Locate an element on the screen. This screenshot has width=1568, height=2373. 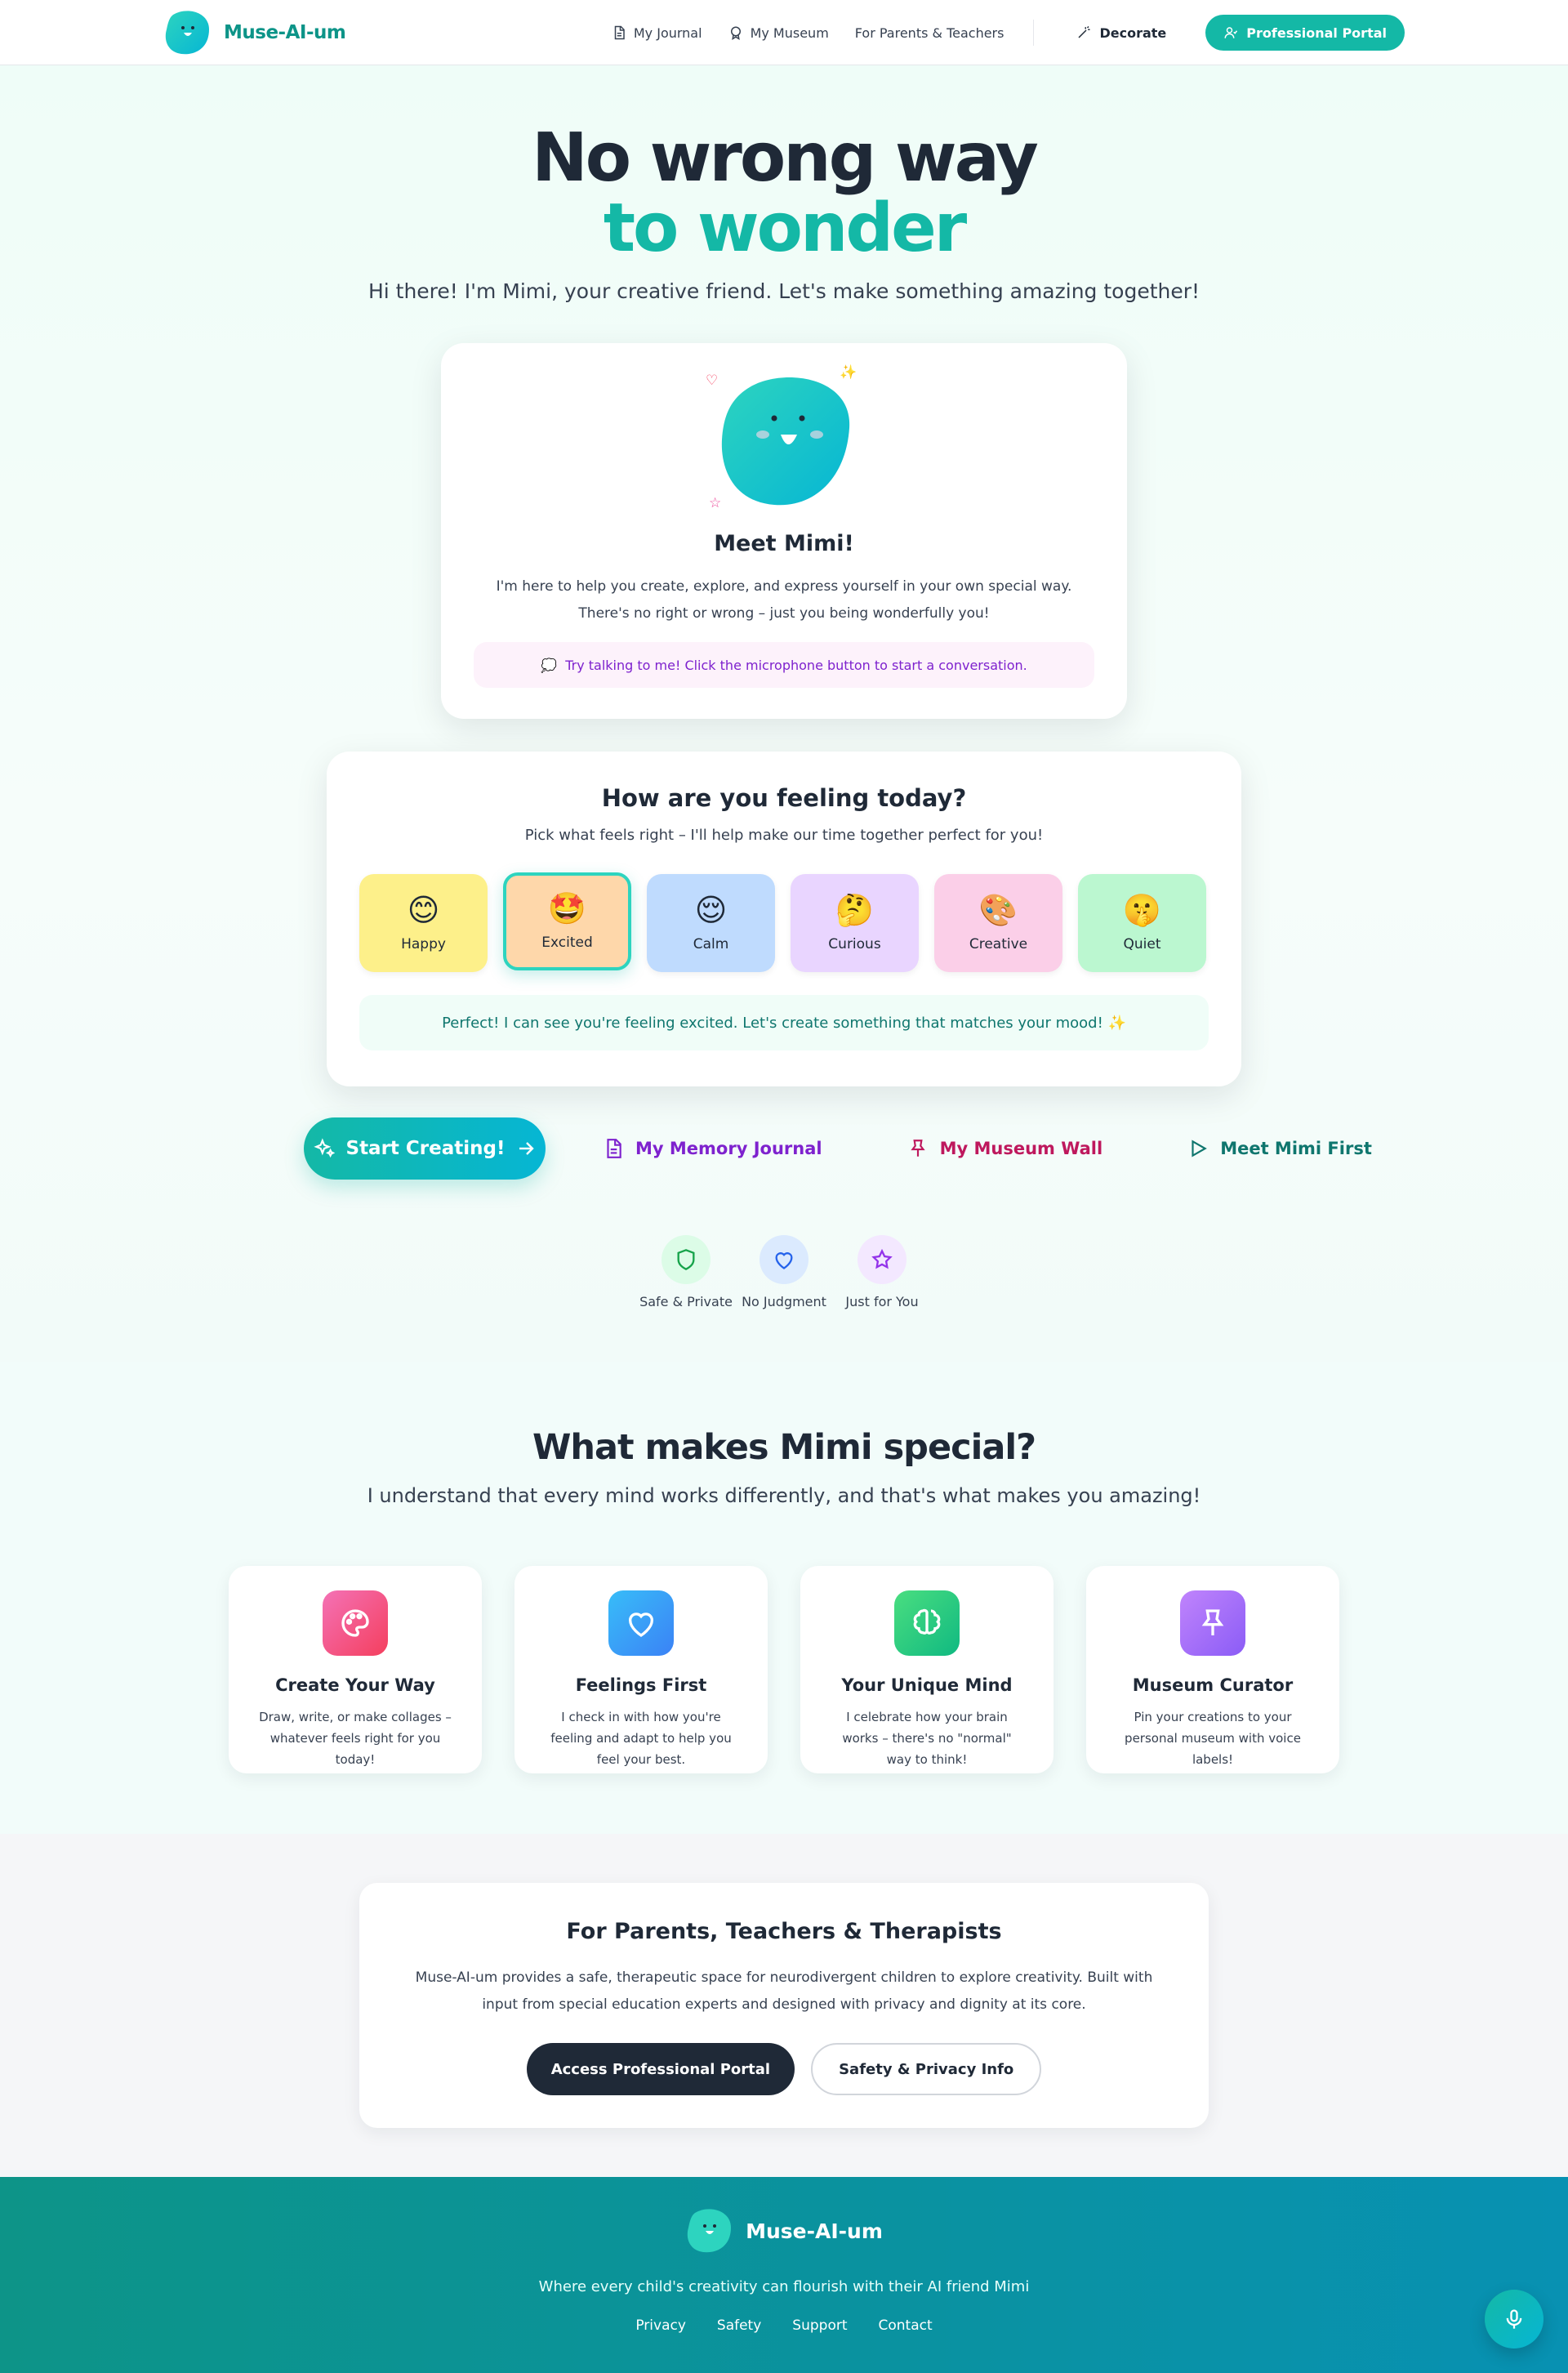
microphone-icon is located at coordinates (1514, 2319).